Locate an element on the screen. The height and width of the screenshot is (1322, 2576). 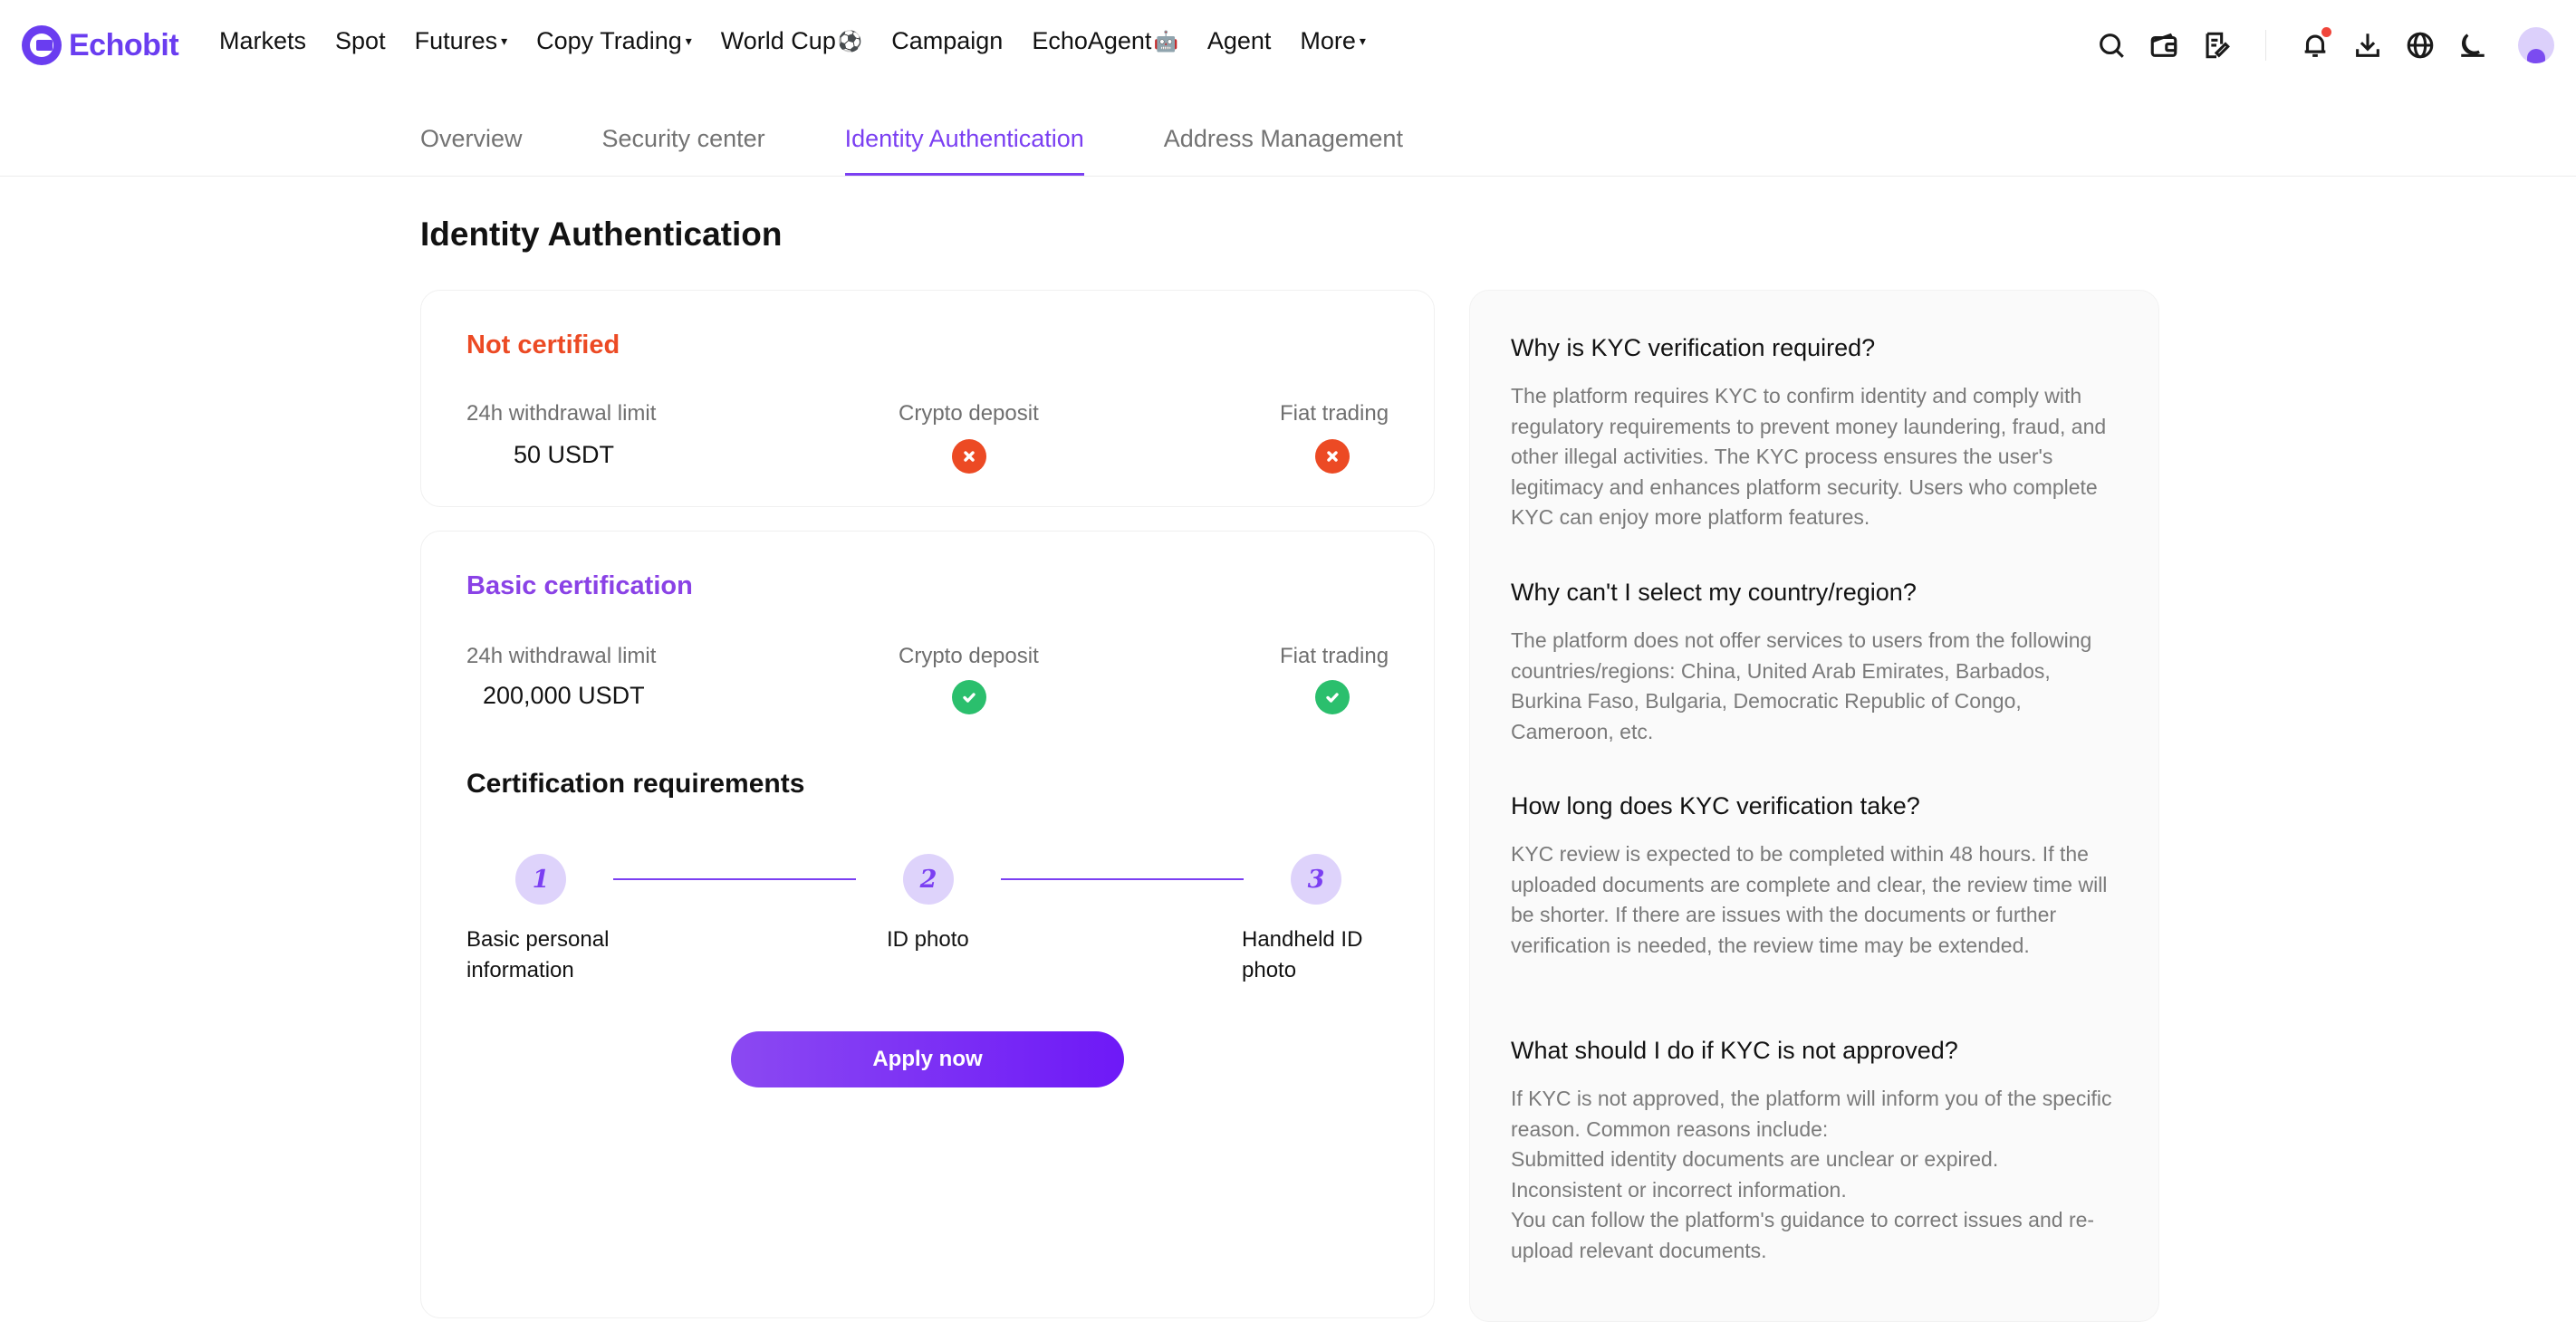
logo-icon is located at coordinates (42, 45).